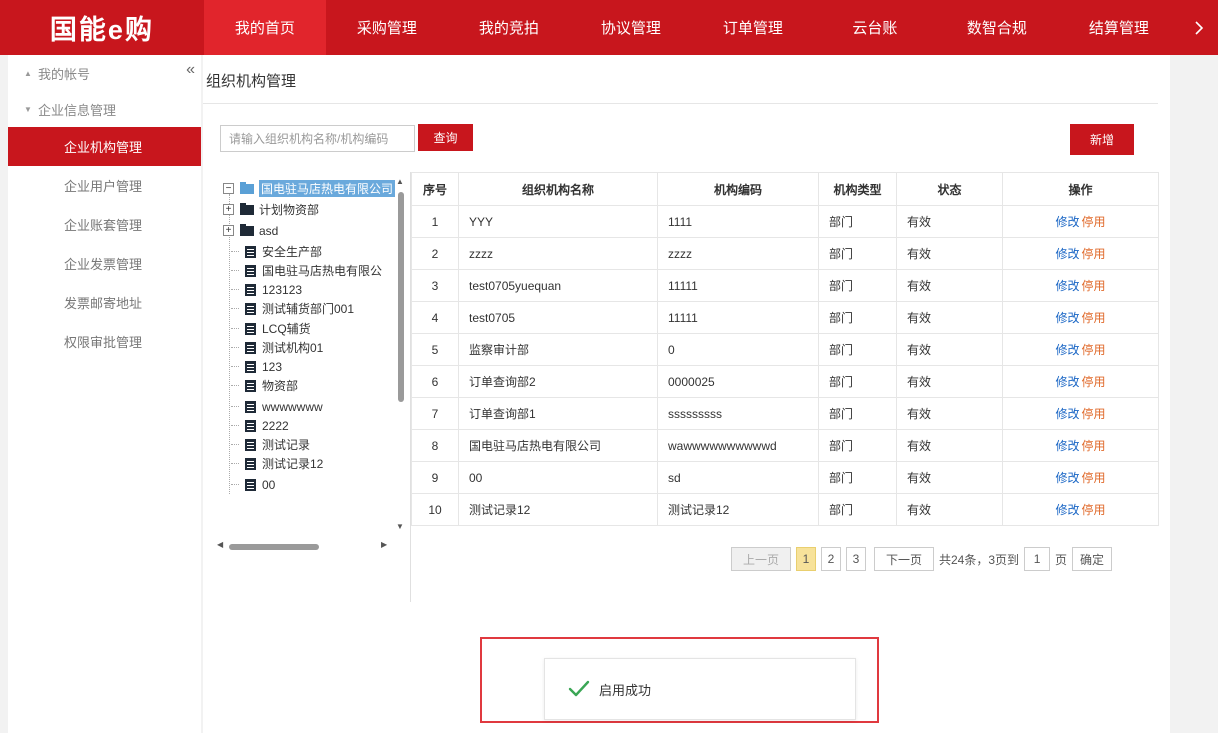  I want to click on tree-node: 测试记录, so click(270, 444).